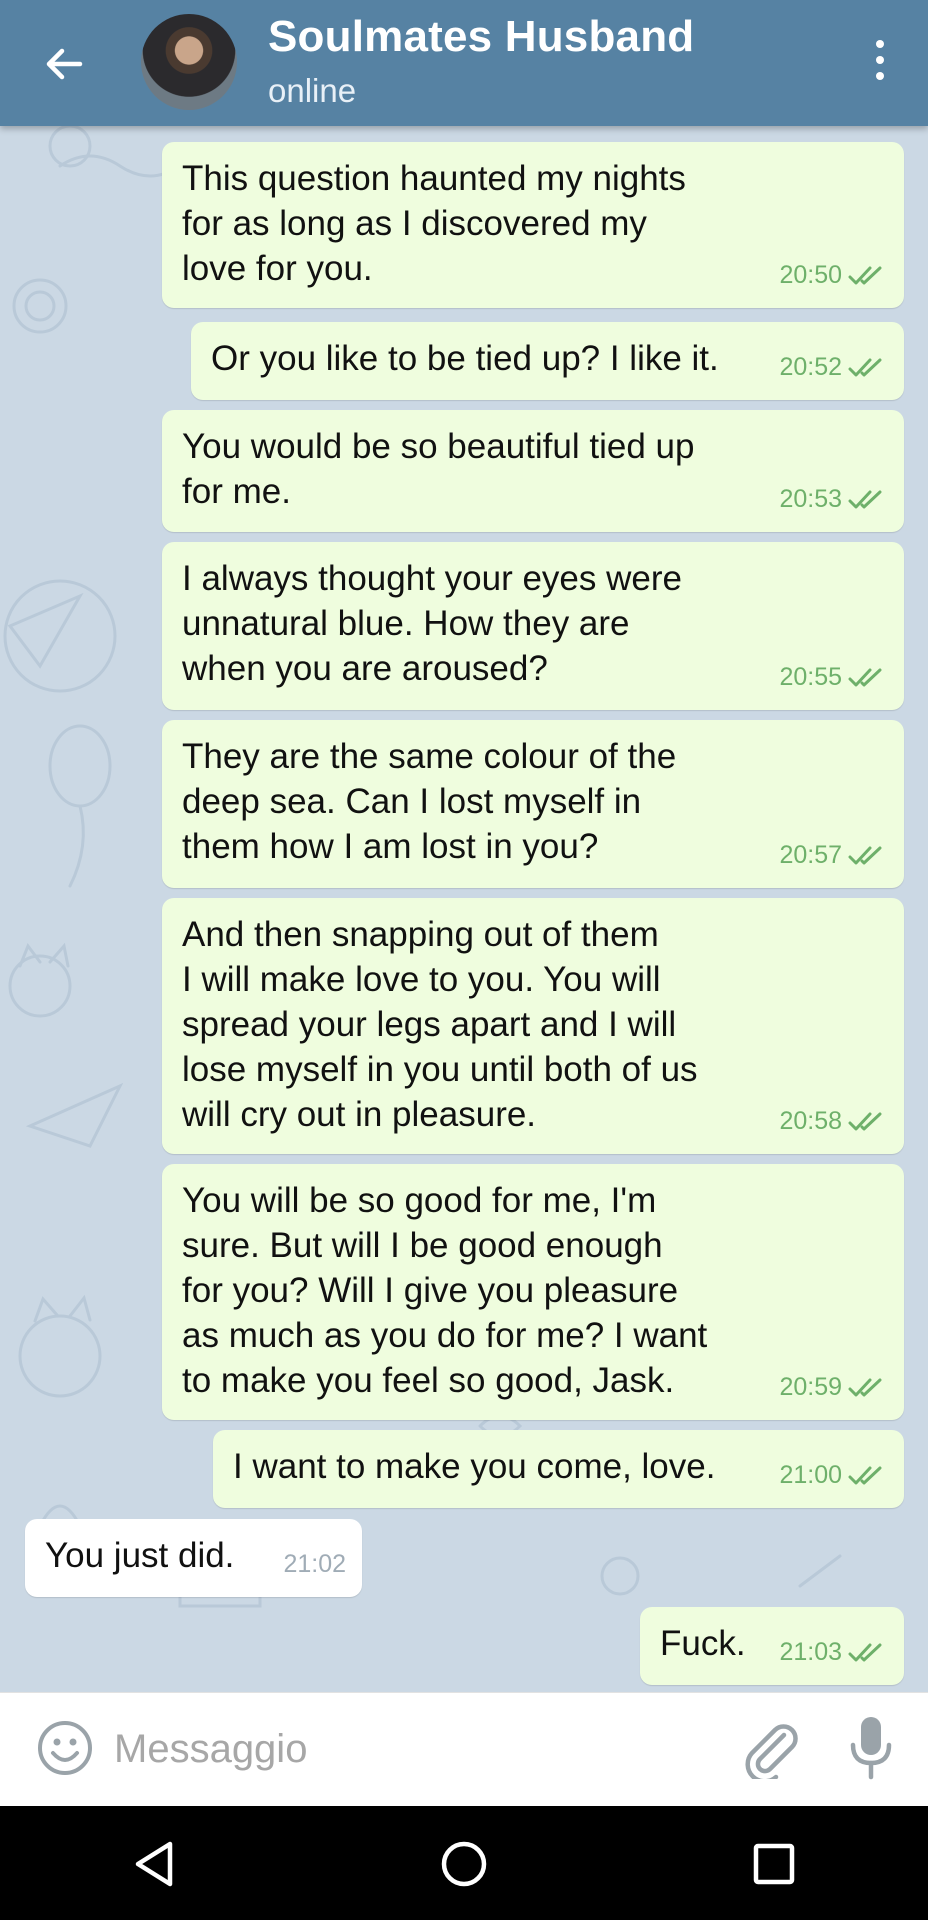 The image size is (928, 1920). I want to click on incoming-message: You just did. 21:02, so click(193, 1558).